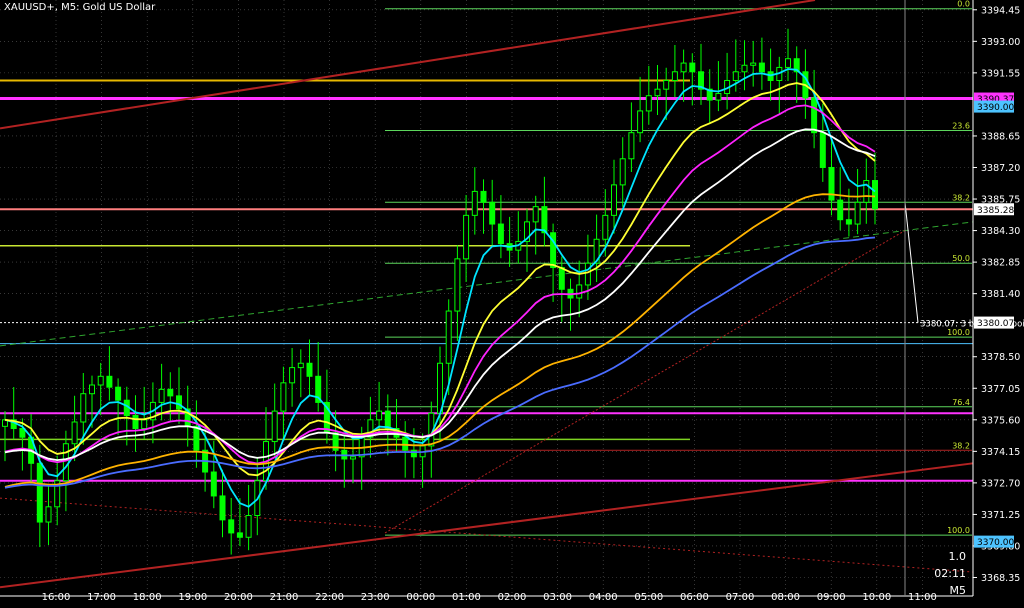 The height and width of the screenshot is (608, 1024). I want to click on time-tick-label: 03:00, so click(557, 597).